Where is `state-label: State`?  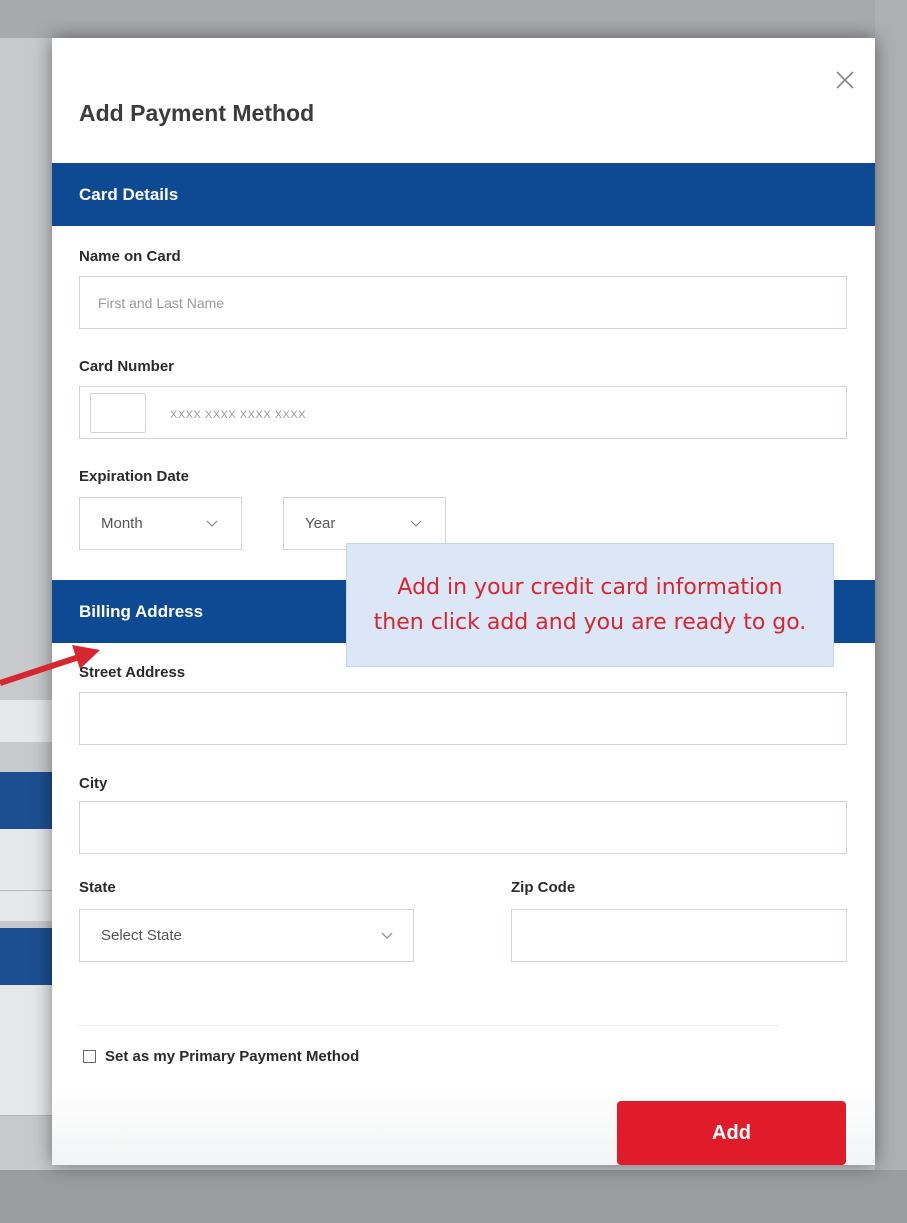 state-label: State is located at coordinates (97, 887).